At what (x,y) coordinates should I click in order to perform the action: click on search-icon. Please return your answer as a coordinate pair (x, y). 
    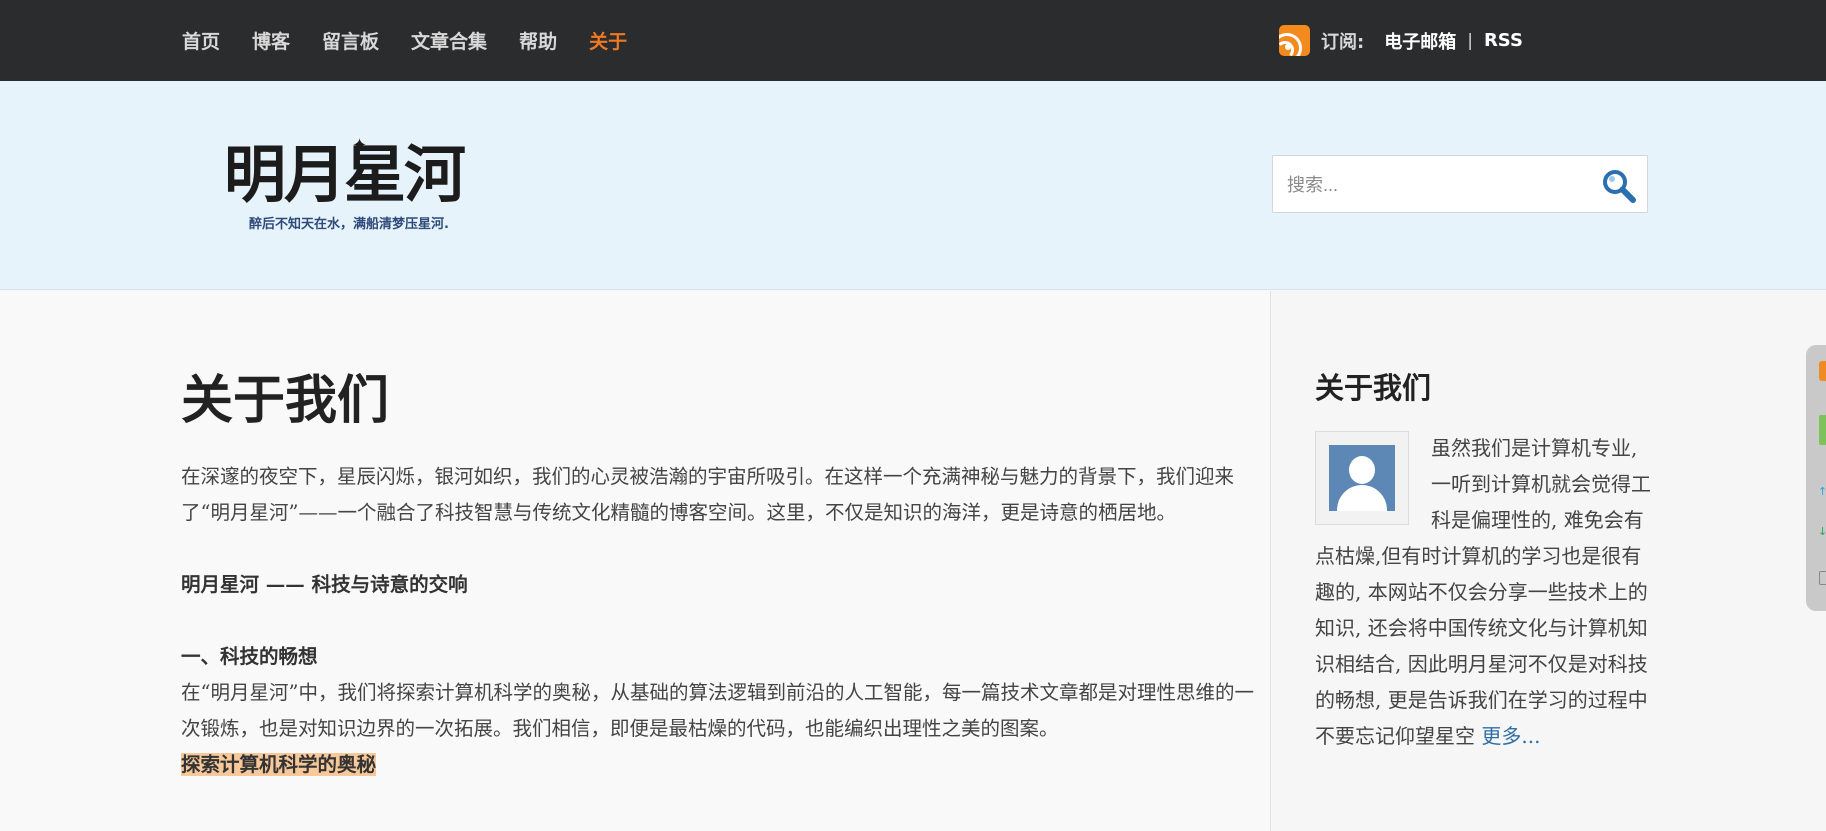
    Looking at the image, I should click on (1619, 186).